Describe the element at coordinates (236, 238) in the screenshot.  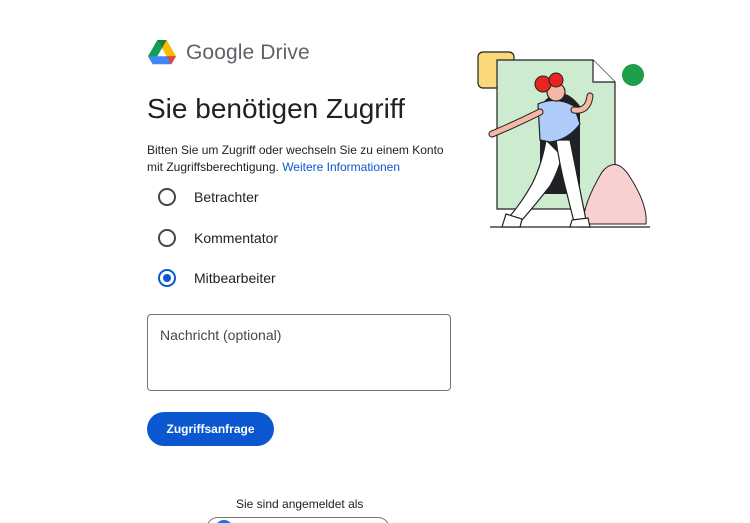
I see `role-label-commenter: Kommentator` at that location.